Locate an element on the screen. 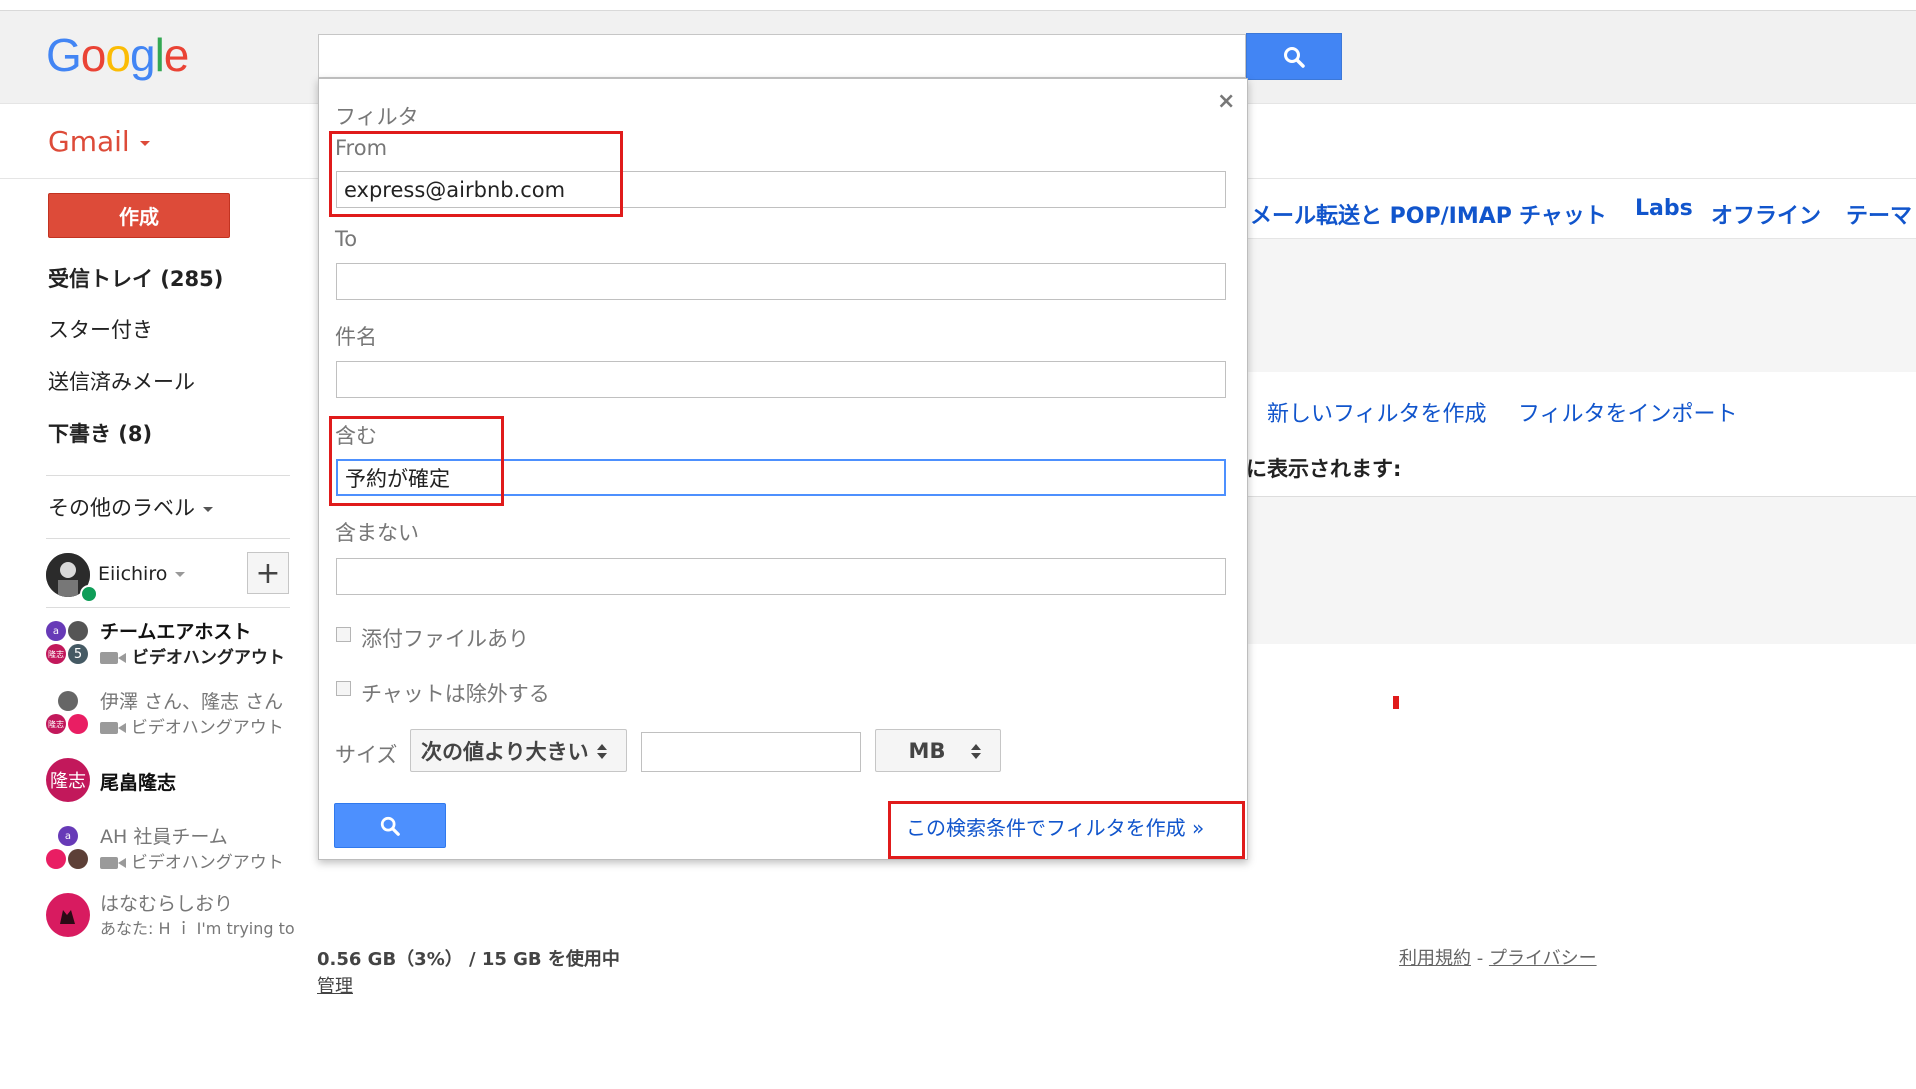 The height and width of the screenshot is (1089, 1916). search-input is located at coordinates (782, 56).